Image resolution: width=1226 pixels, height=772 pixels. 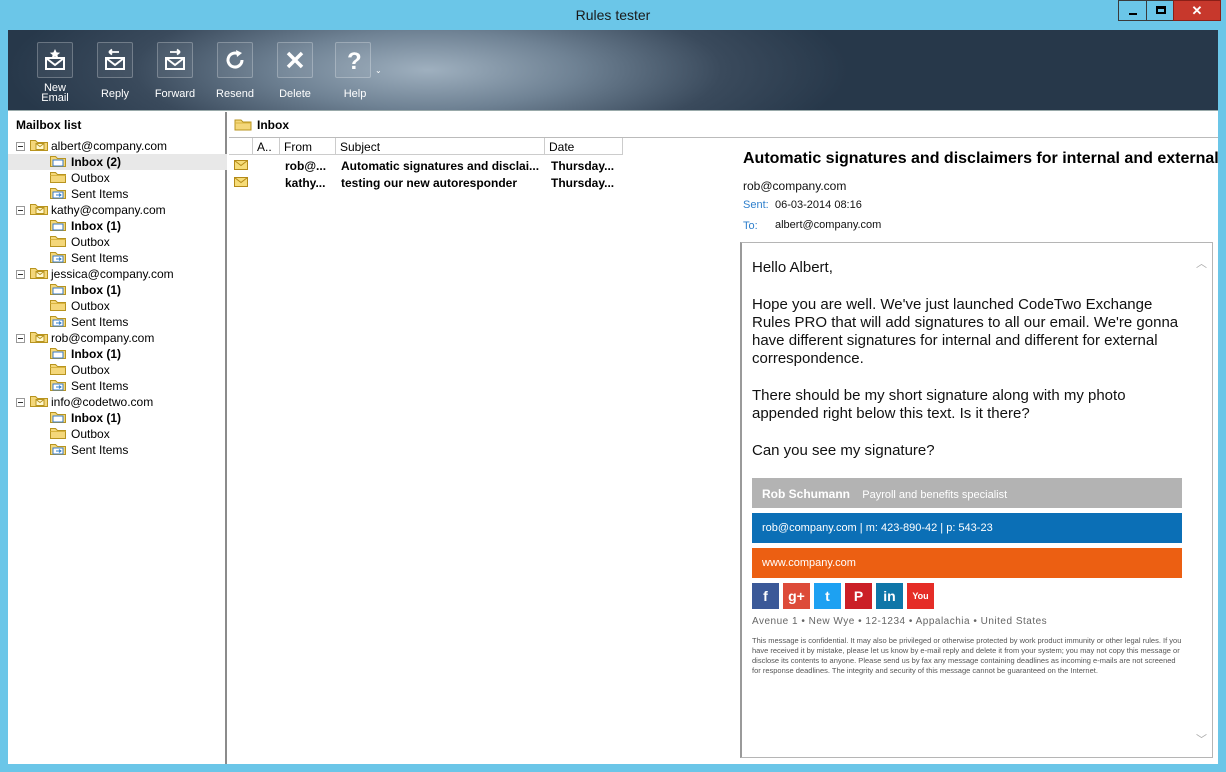 I want to click on mailbox-email: albert@company.com, so click(x=109, y=146).